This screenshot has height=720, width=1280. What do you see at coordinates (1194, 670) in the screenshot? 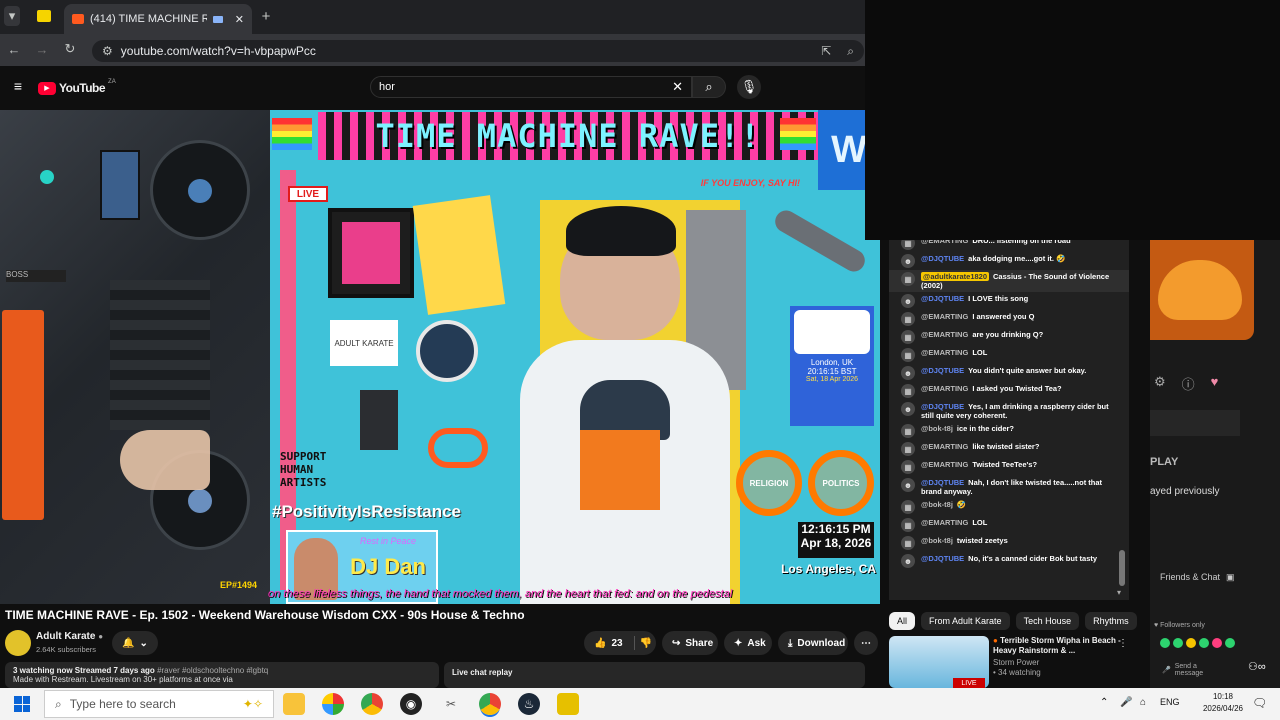
I see `send-message-input: 🎤 Send a message` at bounding box center [1194, 670].